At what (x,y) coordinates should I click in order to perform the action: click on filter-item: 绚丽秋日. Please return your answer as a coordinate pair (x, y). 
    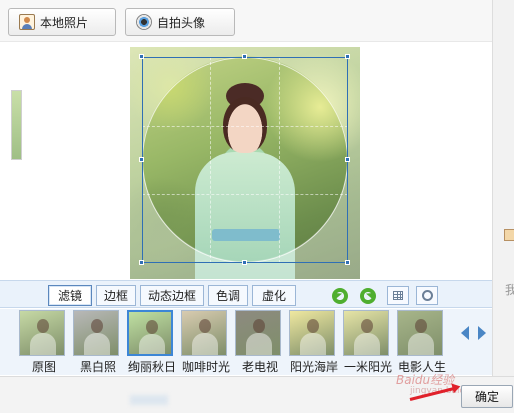
    Looking at the image, I should click on (153, 342).